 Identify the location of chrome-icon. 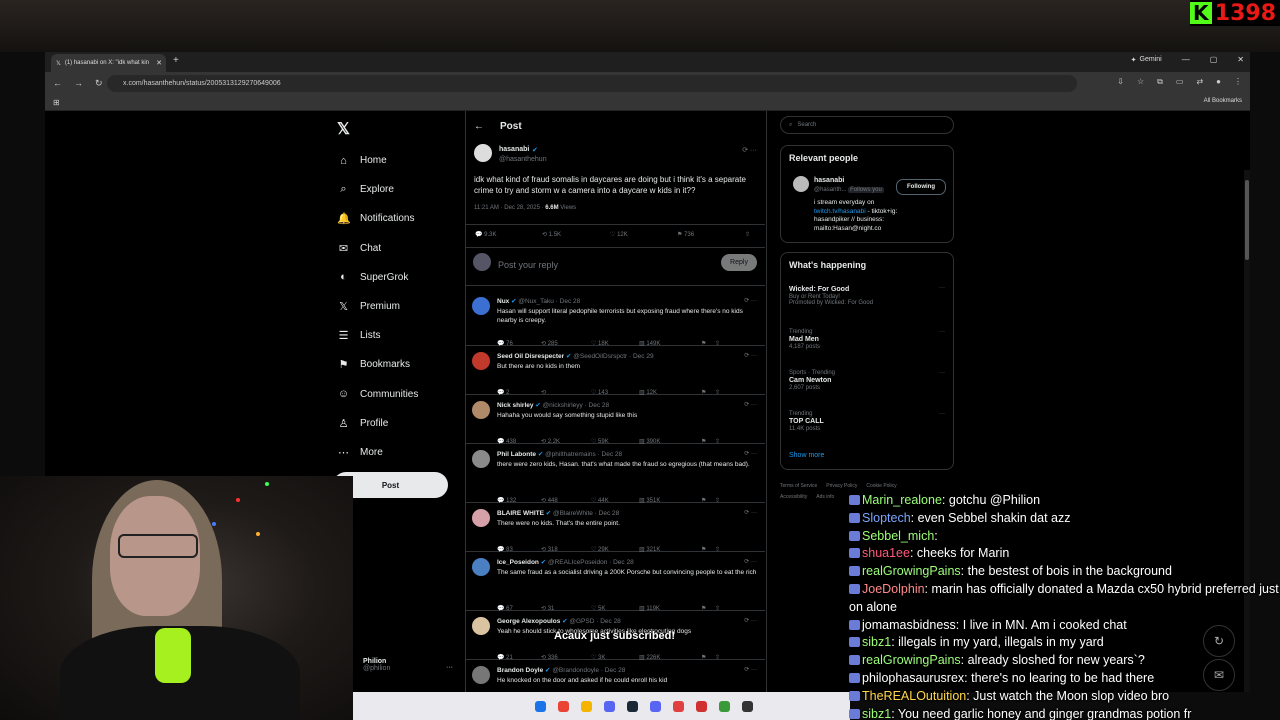
(563, 706).